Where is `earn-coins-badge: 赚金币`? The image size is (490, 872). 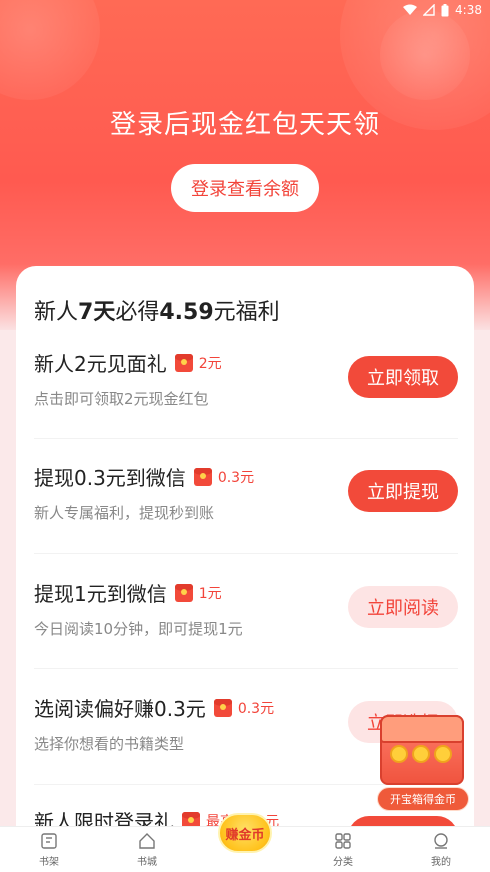
earn-coins-badge: 赚金币 is located at coordinates (245, 833).